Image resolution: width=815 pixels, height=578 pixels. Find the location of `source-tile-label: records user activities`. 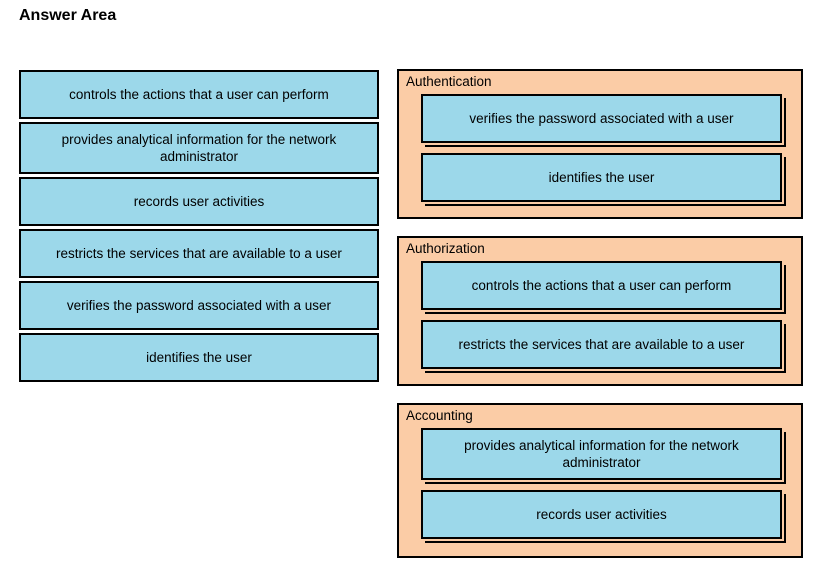

source-tile-label: records user activities is located at coordinates (199, 201).